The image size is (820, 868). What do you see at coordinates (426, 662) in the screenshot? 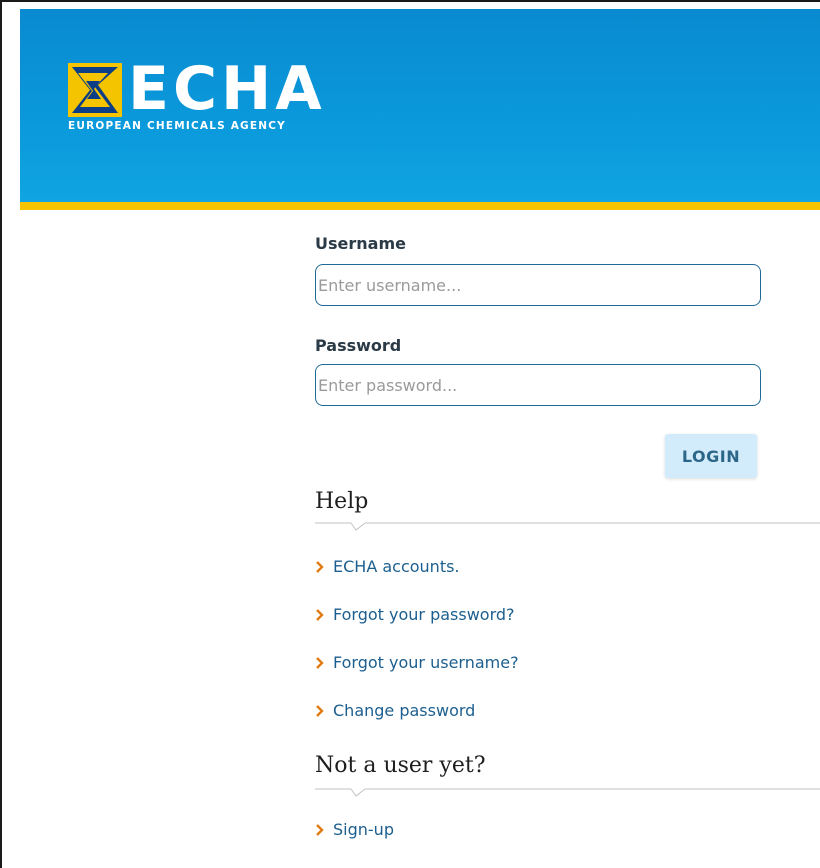
I see `link-label: Forgot your username?` at bounding box center [426, 662].